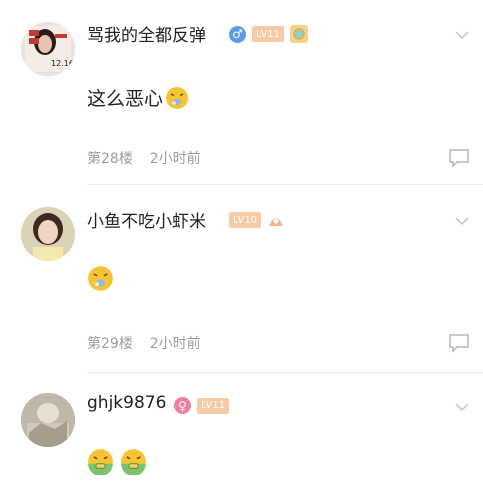 The image size is (483, 501). Describe the element at coordinates (146, 219) in the screenshot. I see `username: 小鱼不吃小虾米` at that location.